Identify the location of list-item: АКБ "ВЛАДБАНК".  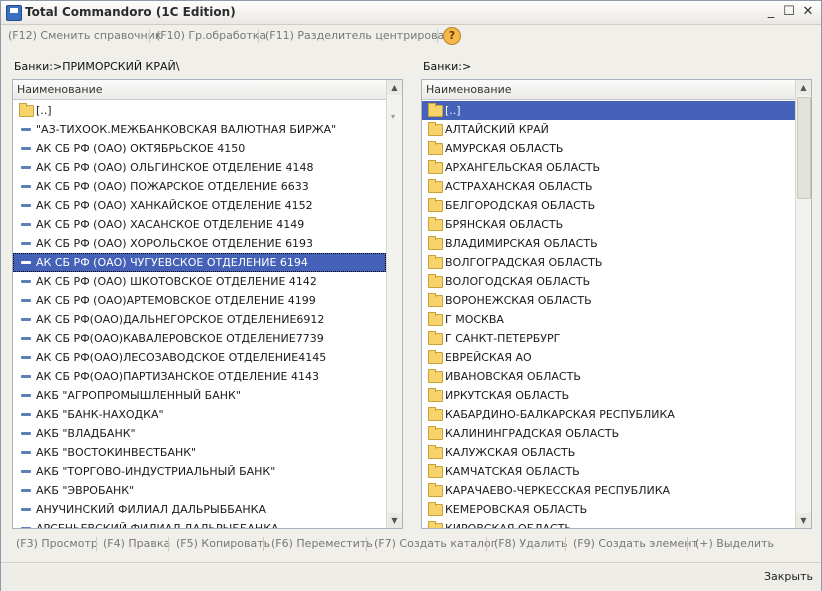
(199, 433).